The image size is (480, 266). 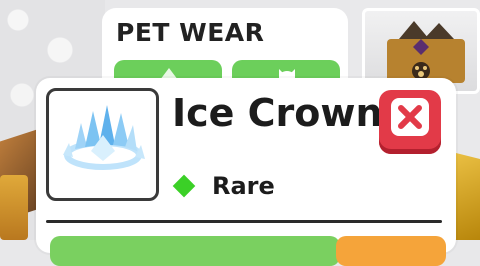 What do you see at coordinates (14, 207) in the screenshot?
I see `background-prop-gold` at bounding box center [14, 207].